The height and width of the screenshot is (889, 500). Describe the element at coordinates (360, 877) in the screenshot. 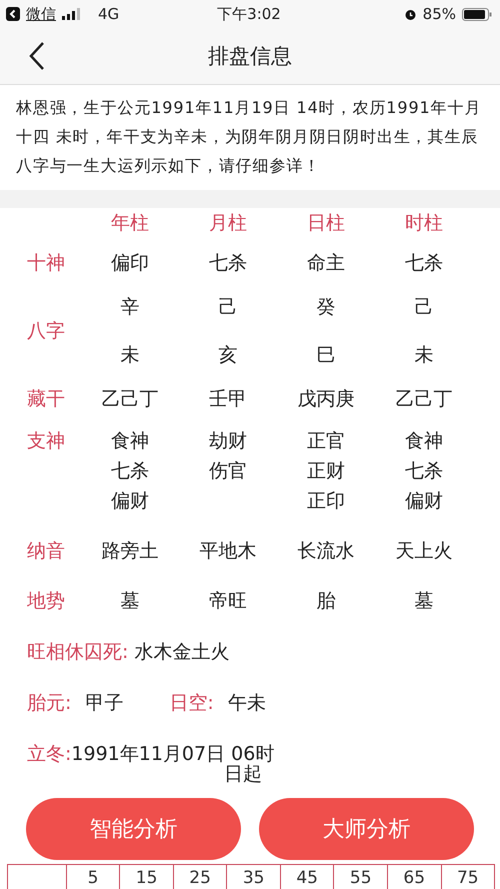

I see `table-cell: 55` at that location.